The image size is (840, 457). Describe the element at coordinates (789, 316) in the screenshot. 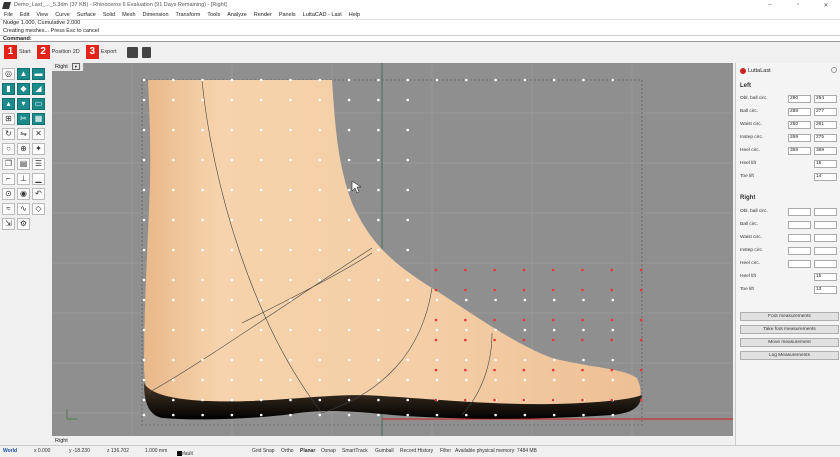

I see `foot-measurements-button: Foot measurements` at that location.